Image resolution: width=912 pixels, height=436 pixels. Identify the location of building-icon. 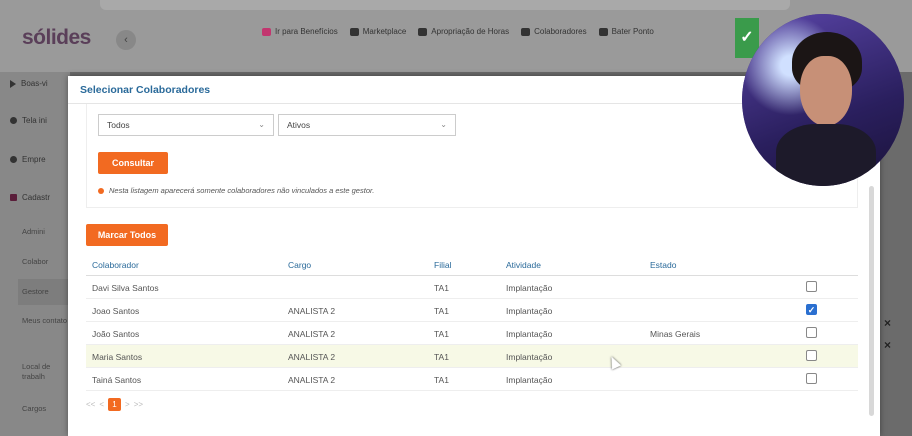
(13, 159).